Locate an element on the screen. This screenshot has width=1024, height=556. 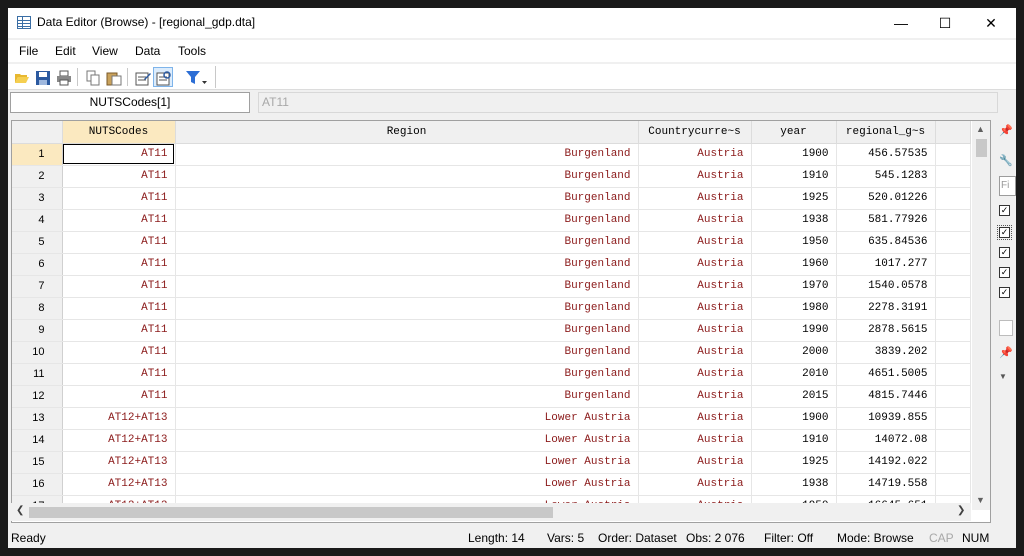
column-header-region: Region is located at coordinates (407, 132).